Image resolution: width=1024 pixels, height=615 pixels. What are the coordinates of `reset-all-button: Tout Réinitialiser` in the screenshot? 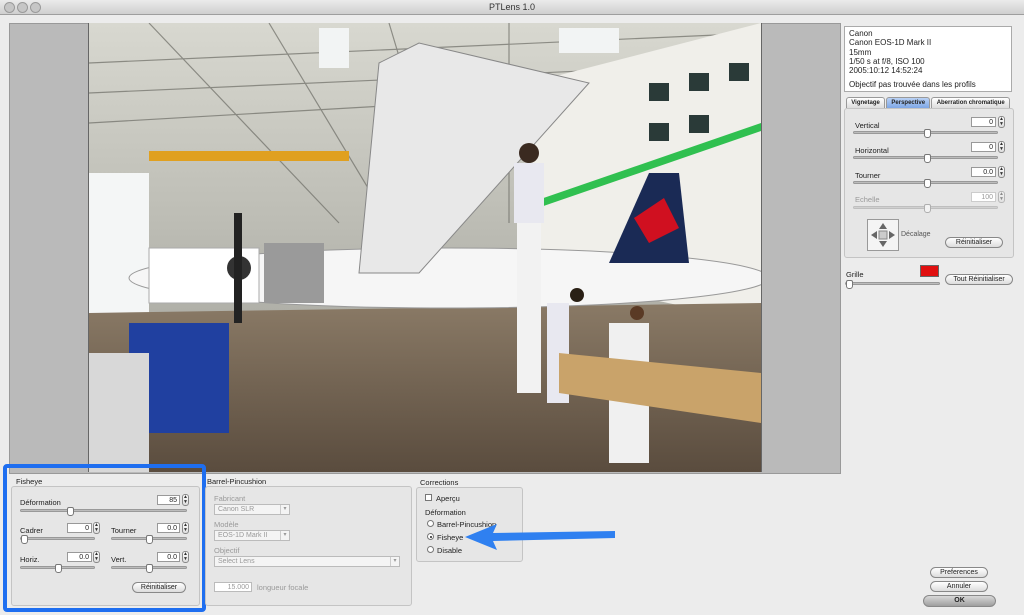 It's located at (979, 279).